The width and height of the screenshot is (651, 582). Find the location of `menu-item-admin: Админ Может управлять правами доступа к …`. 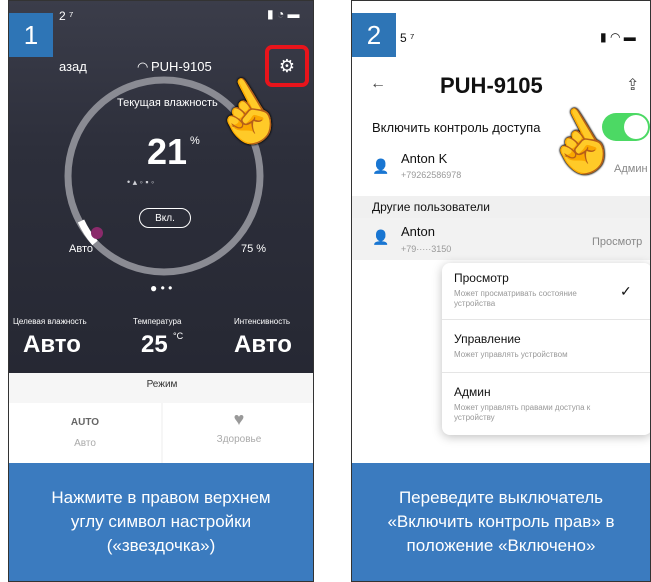

menu-item-admin: Админ Может управлять правами доступа к … is located at coordinates (546, 403).